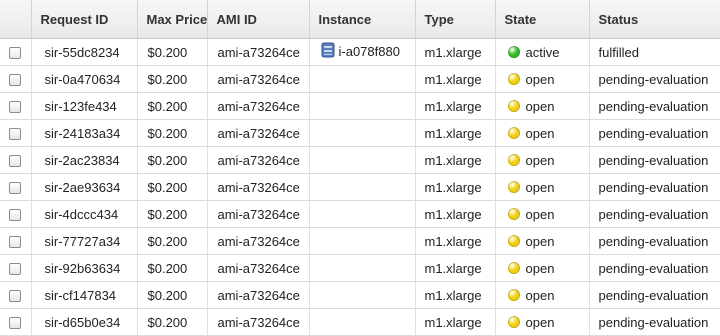 This screenshot has height=336, width=720. Describe the element at coordinates (84, 19) in the screenshot. I see `column-header-request-id: Request ID` at that location.